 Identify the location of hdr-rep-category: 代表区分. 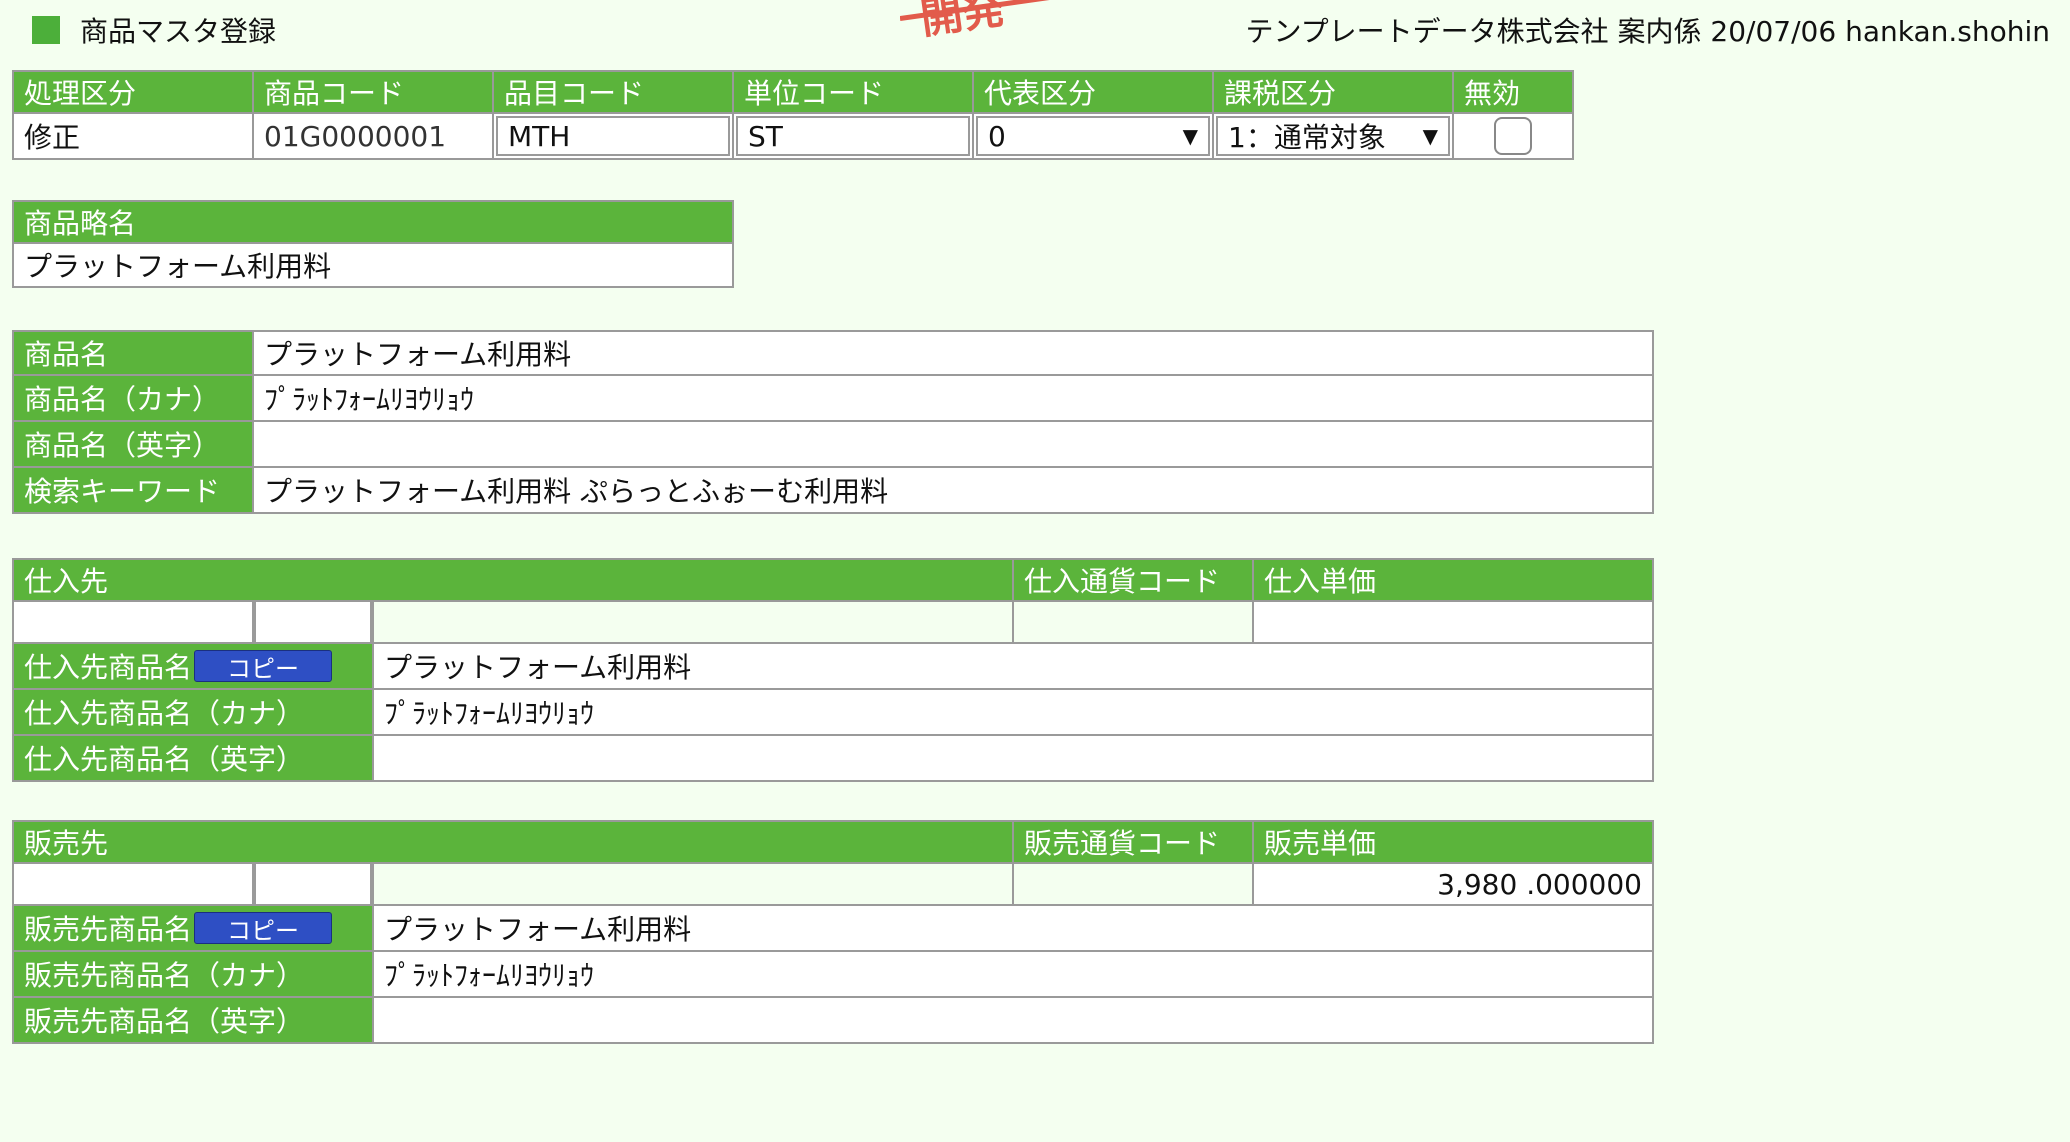
(1093, 92).